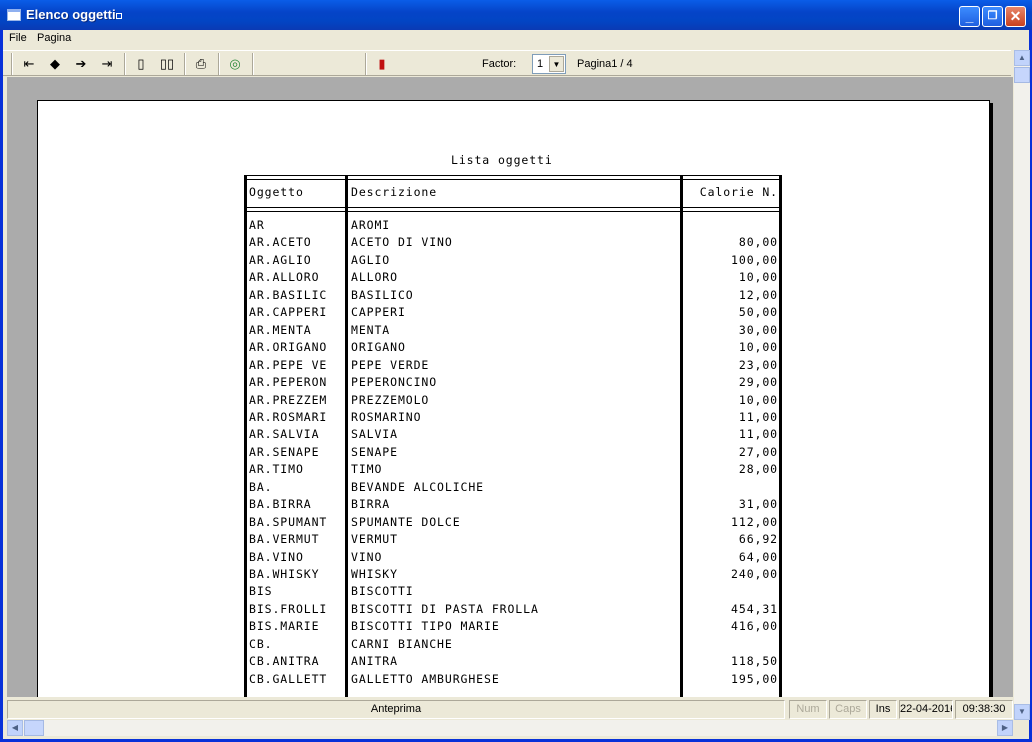 This screenshot has width=1032, height=742. I want to click on print-icon: ⎙, so click(201, 63).